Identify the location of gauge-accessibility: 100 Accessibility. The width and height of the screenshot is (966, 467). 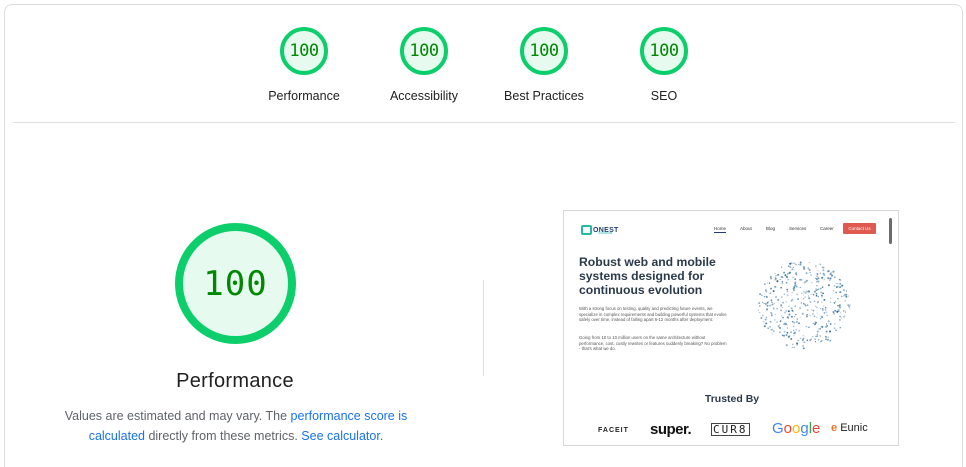
(424, 70).